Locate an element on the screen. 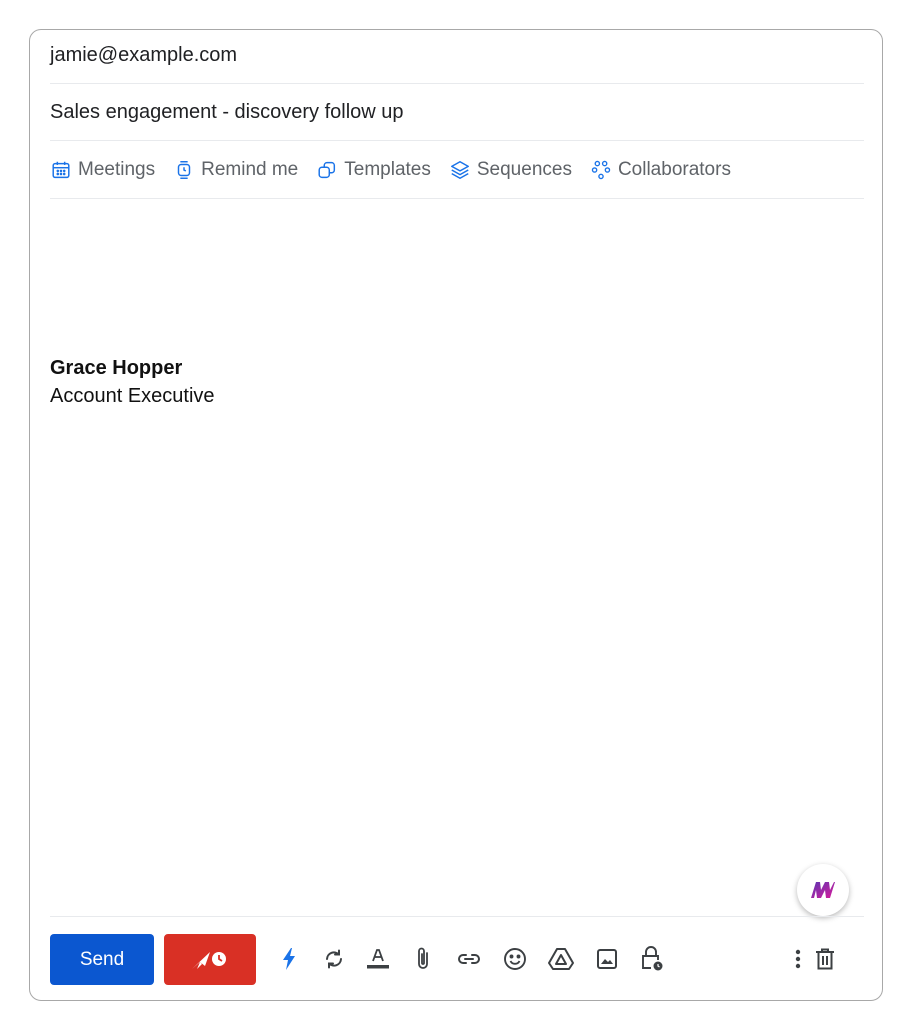 This screenshot has height=1032, width=914. image-icon is located at coordinates (607, 959).